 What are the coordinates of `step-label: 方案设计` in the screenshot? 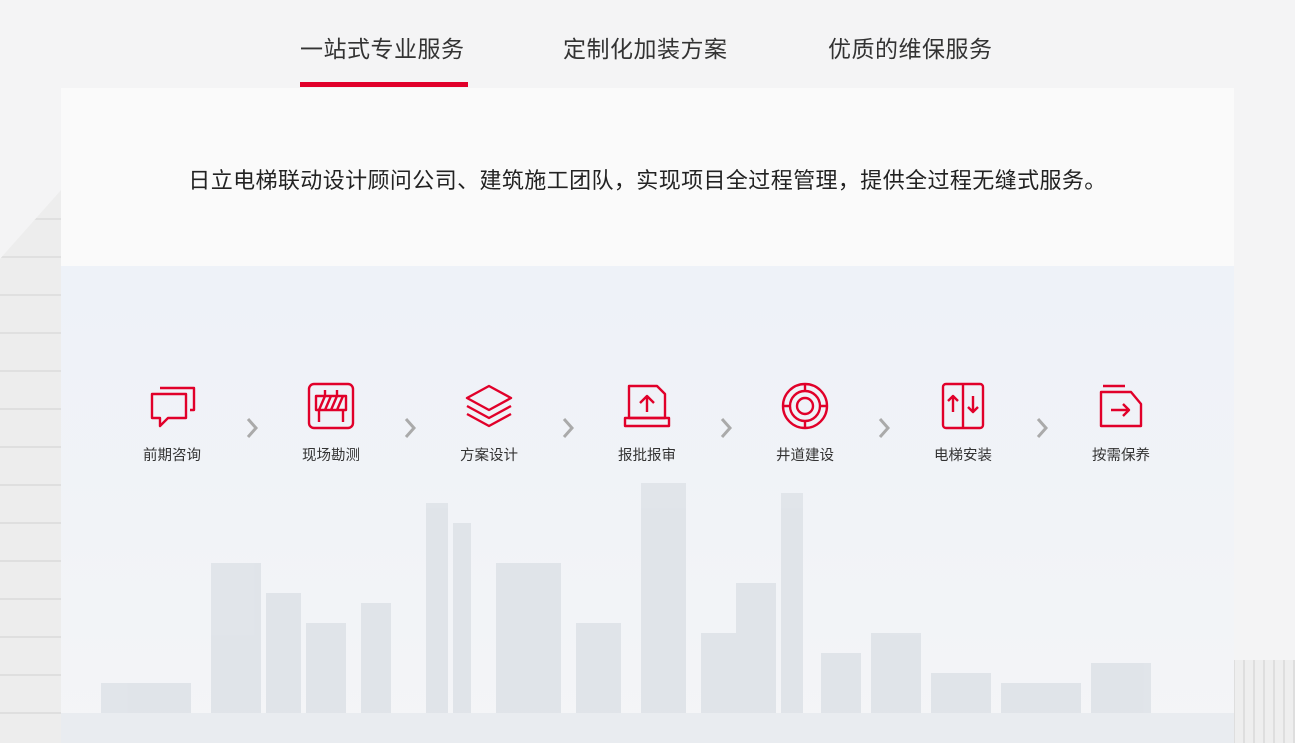 It's located at (489, 456).